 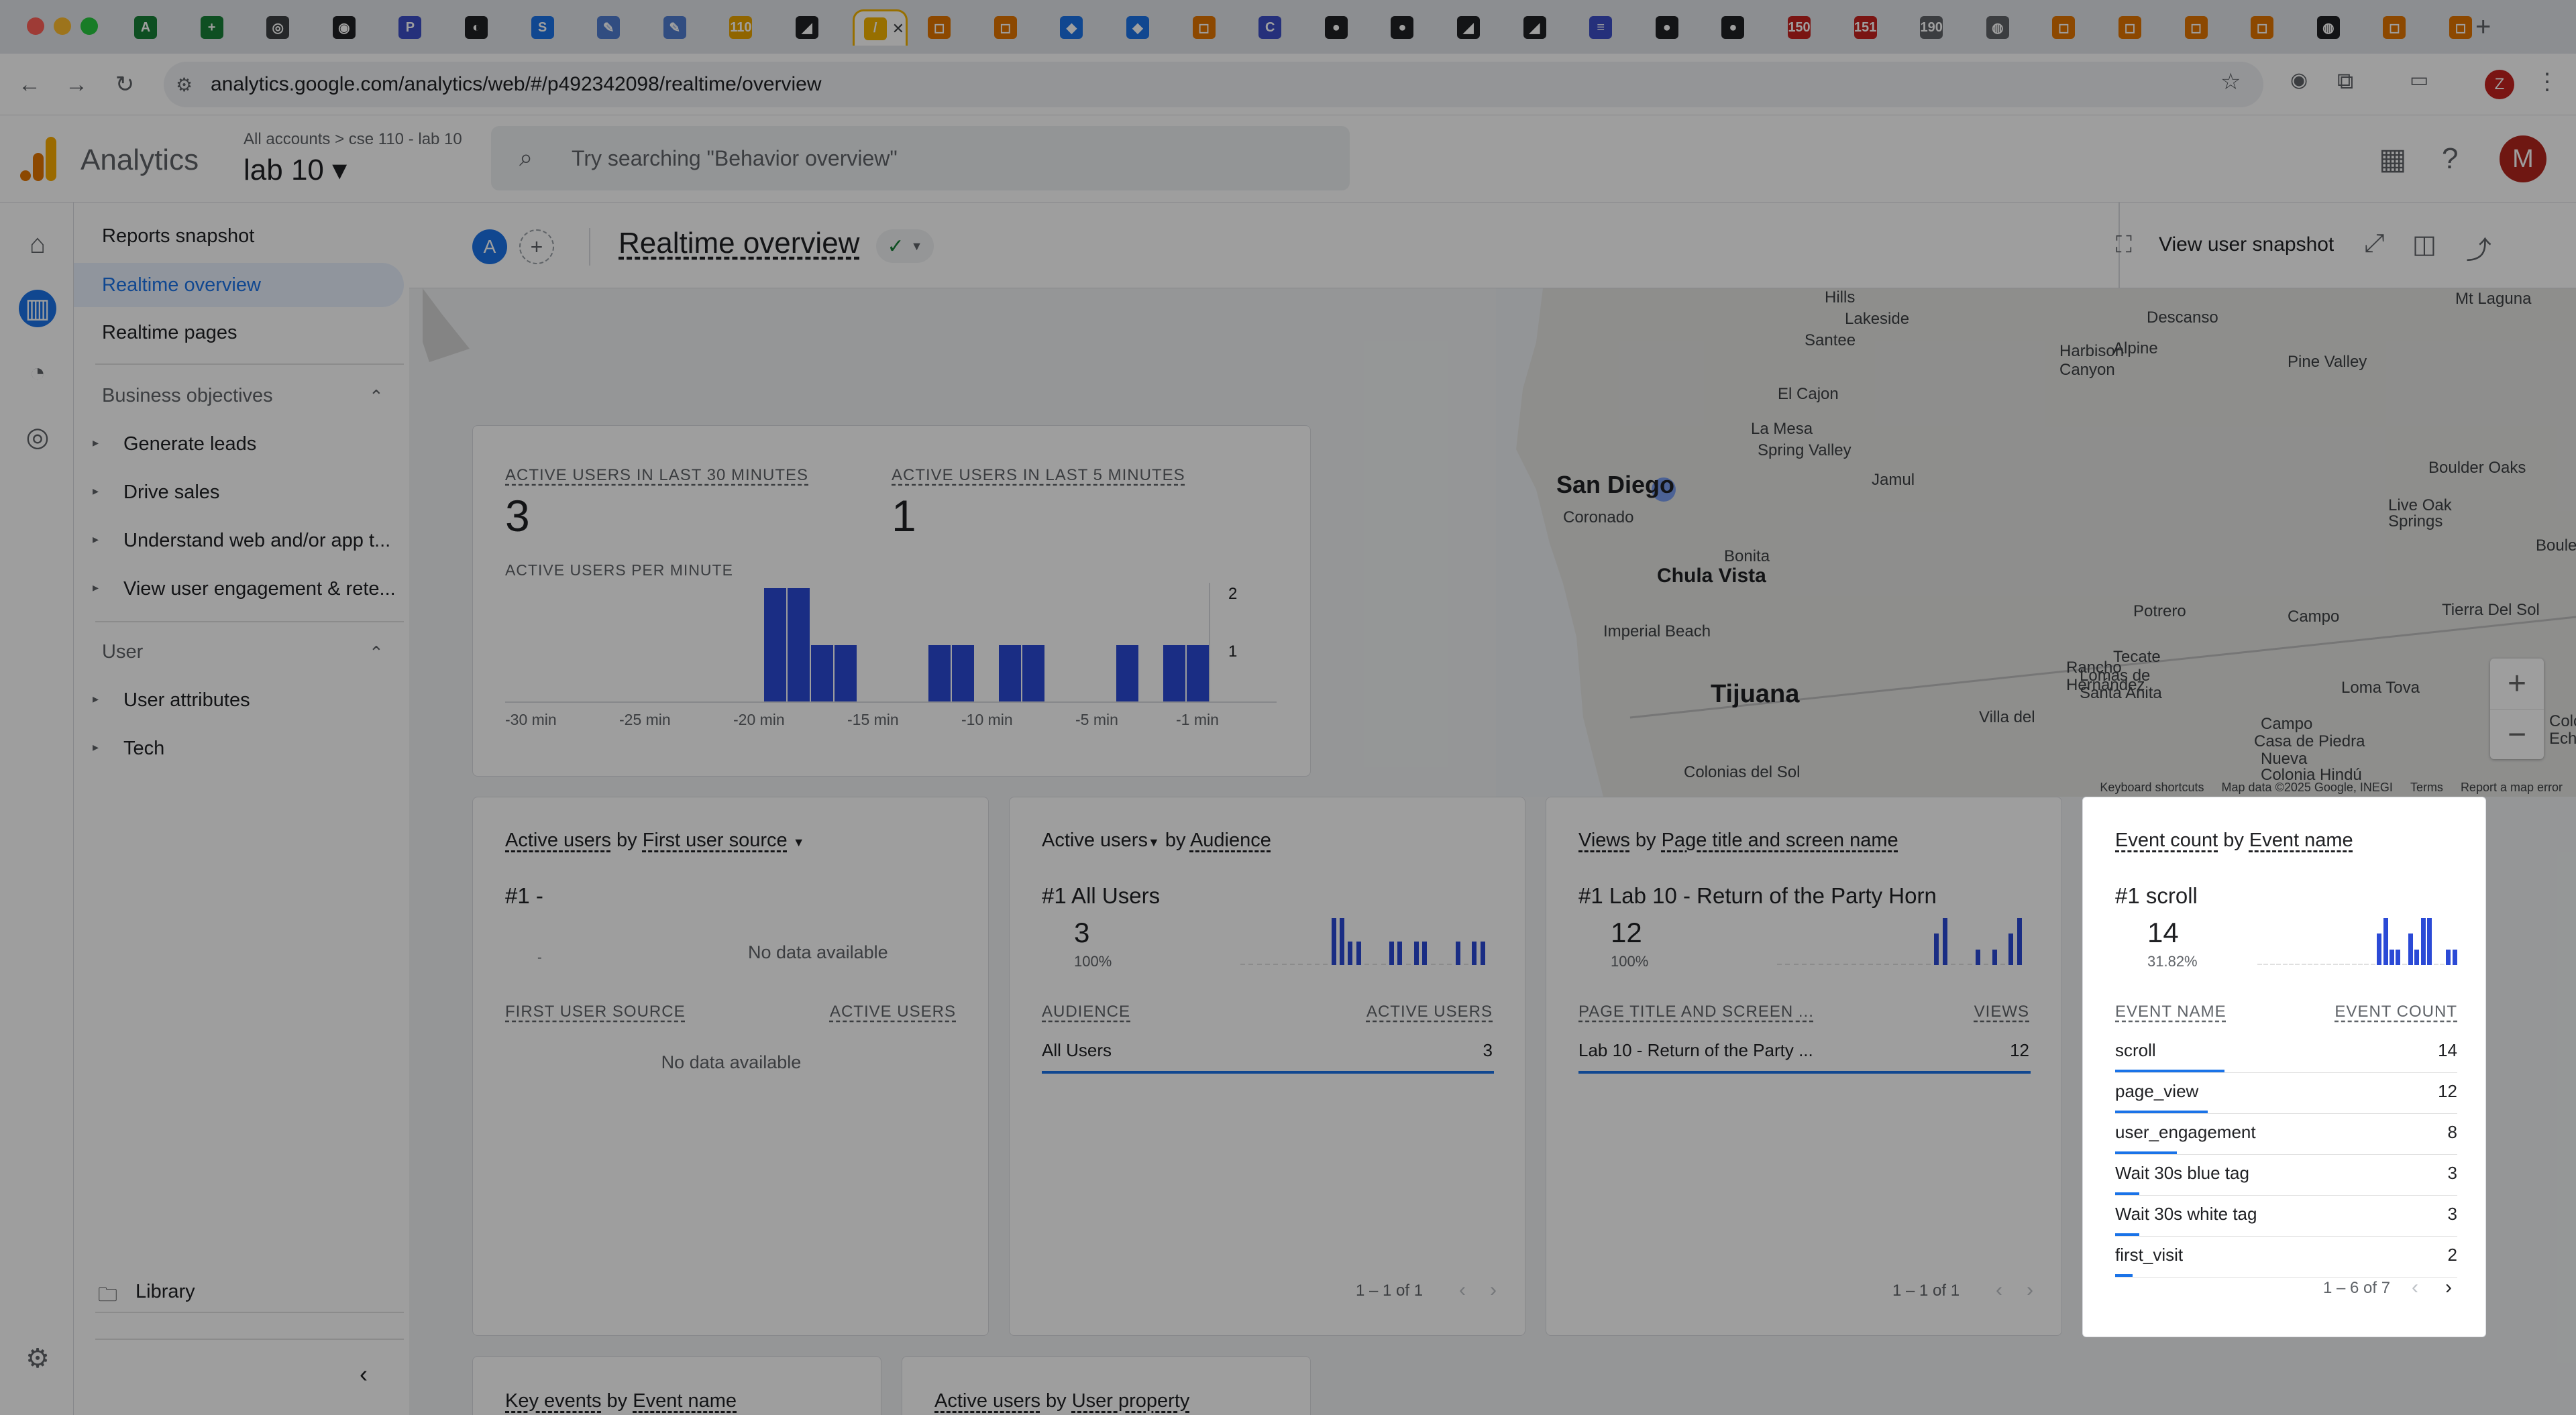 I want to click on browser-tab: 150, so click(x=1808, y=27).